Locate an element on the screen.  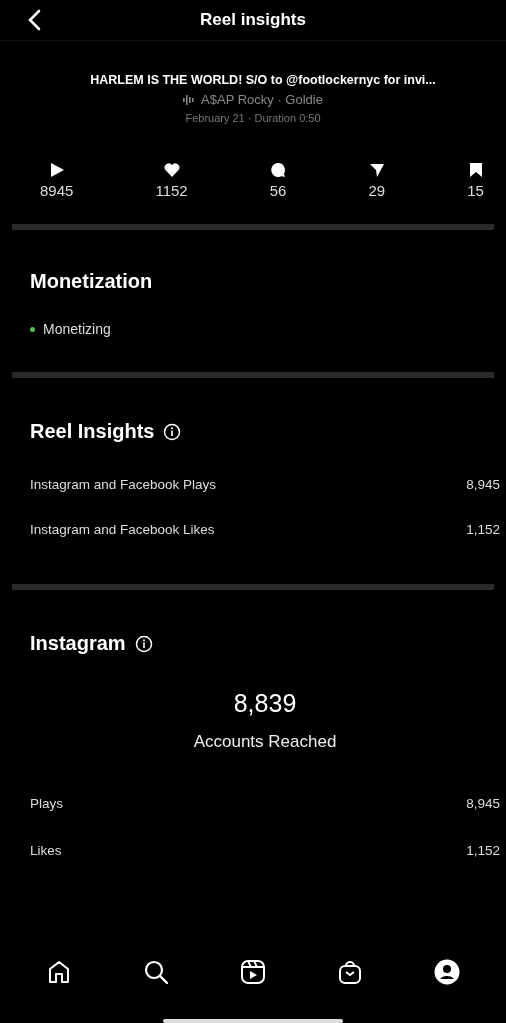
metric-label: Instagram and Facebook Plays is located at coordinates (123, 484).